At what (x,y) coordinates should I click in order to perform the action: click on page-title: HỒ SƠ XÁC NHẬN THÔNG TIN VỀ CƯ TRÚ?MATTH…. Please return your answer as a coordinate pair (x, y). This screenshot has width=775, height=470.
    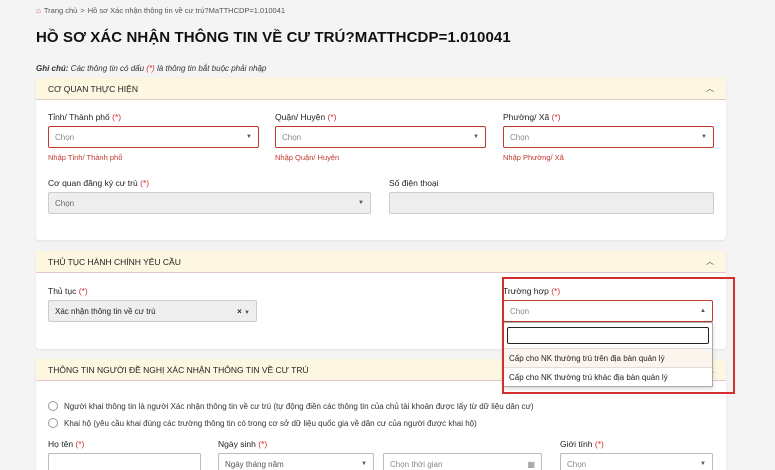
    Looking at the image, I should click on (273, 37).